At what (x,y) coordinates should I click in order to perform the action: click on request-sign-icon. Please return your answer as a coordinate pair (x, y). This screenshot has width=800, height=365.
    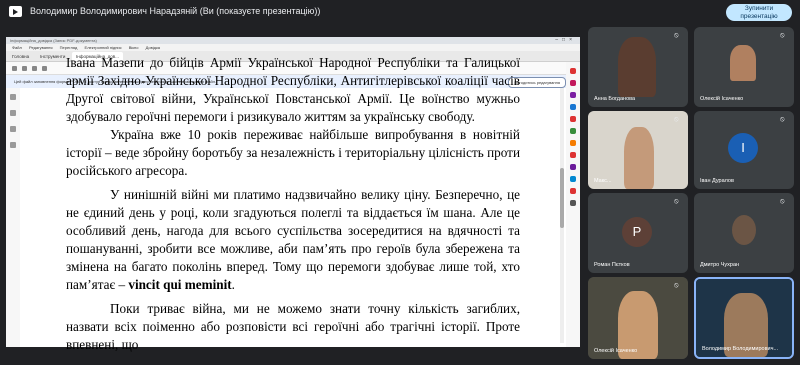
    Looking at the image, I should click on (573, 167).